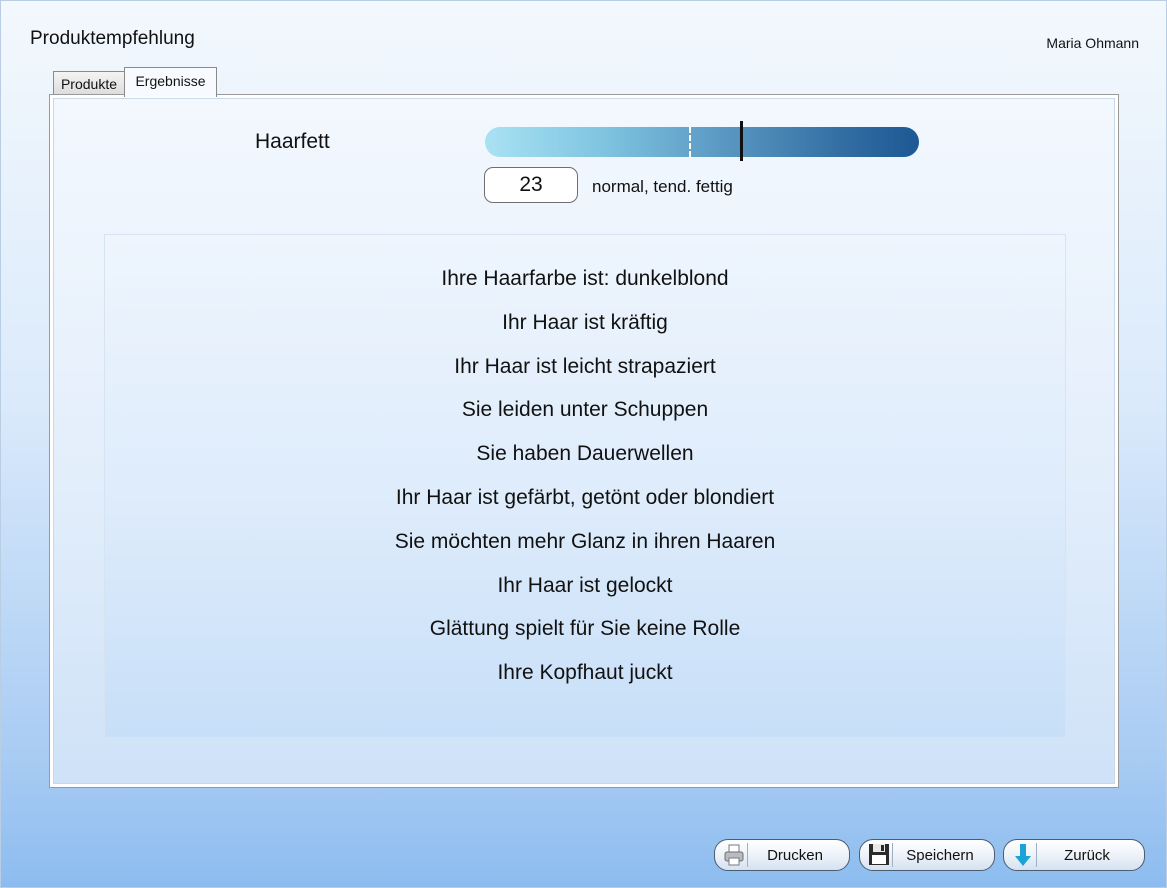 Image resolution: width=1167 pixels, height=888 pixels. Describe the element at coordinates (585, 585) in the screenshot. I see `result-item: Ihr Haar ist gelockt` at that location.